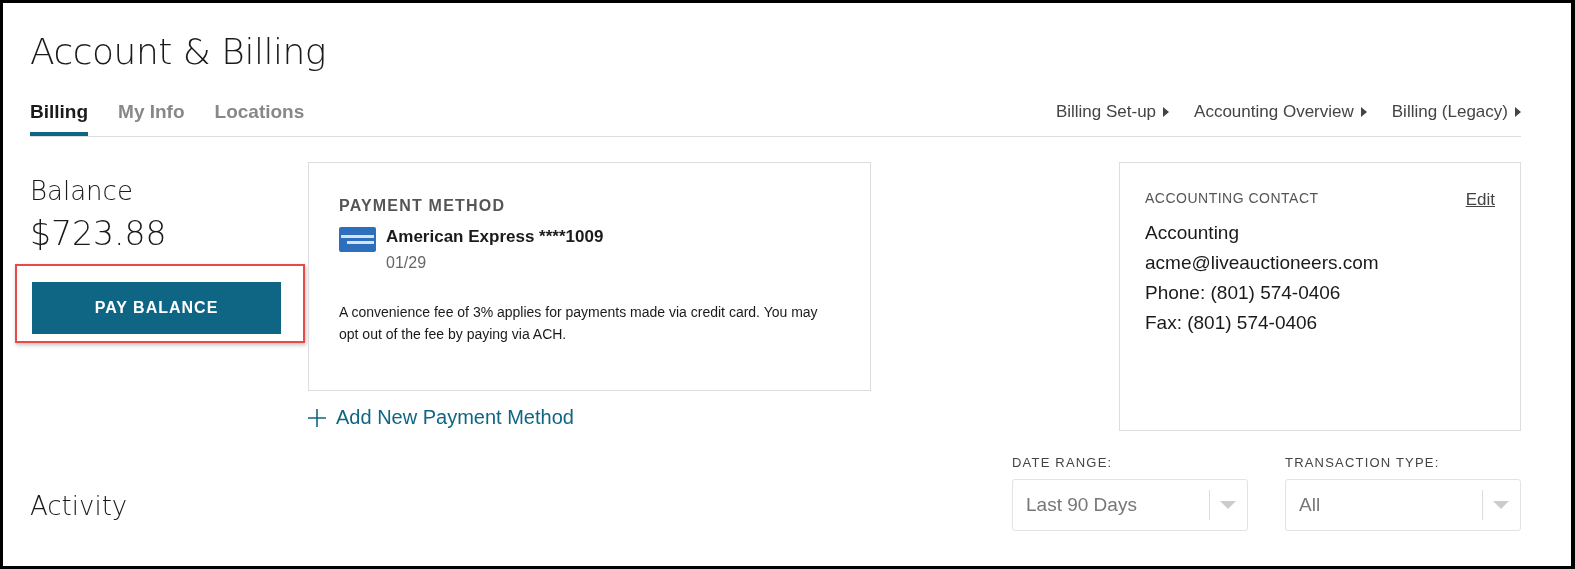  What do you see at coordinates (59, 118) in the screenshot?
I see `tab: Billing` at bounding box center [59, 118].